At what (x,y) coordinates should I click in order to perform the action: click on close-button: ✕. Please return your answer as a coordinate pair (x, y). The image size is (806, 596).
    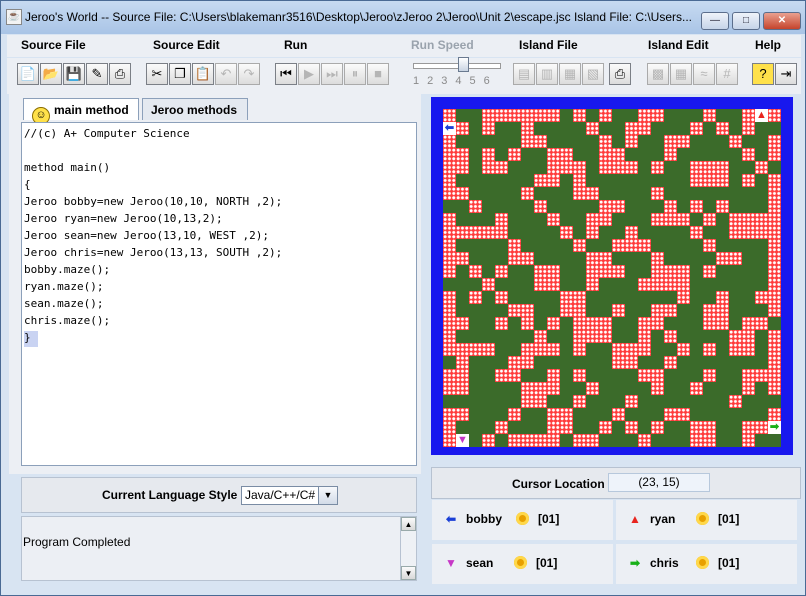
    Looking at the image, I should click on (782, 21).